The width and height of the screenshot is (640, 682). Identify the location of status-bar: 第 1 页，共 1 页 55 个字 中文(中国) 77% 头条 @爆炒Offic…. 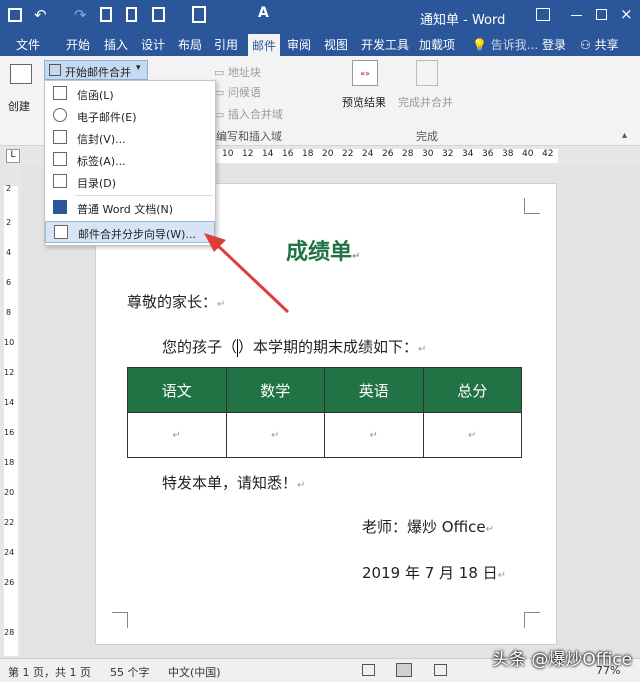
(320, 666).